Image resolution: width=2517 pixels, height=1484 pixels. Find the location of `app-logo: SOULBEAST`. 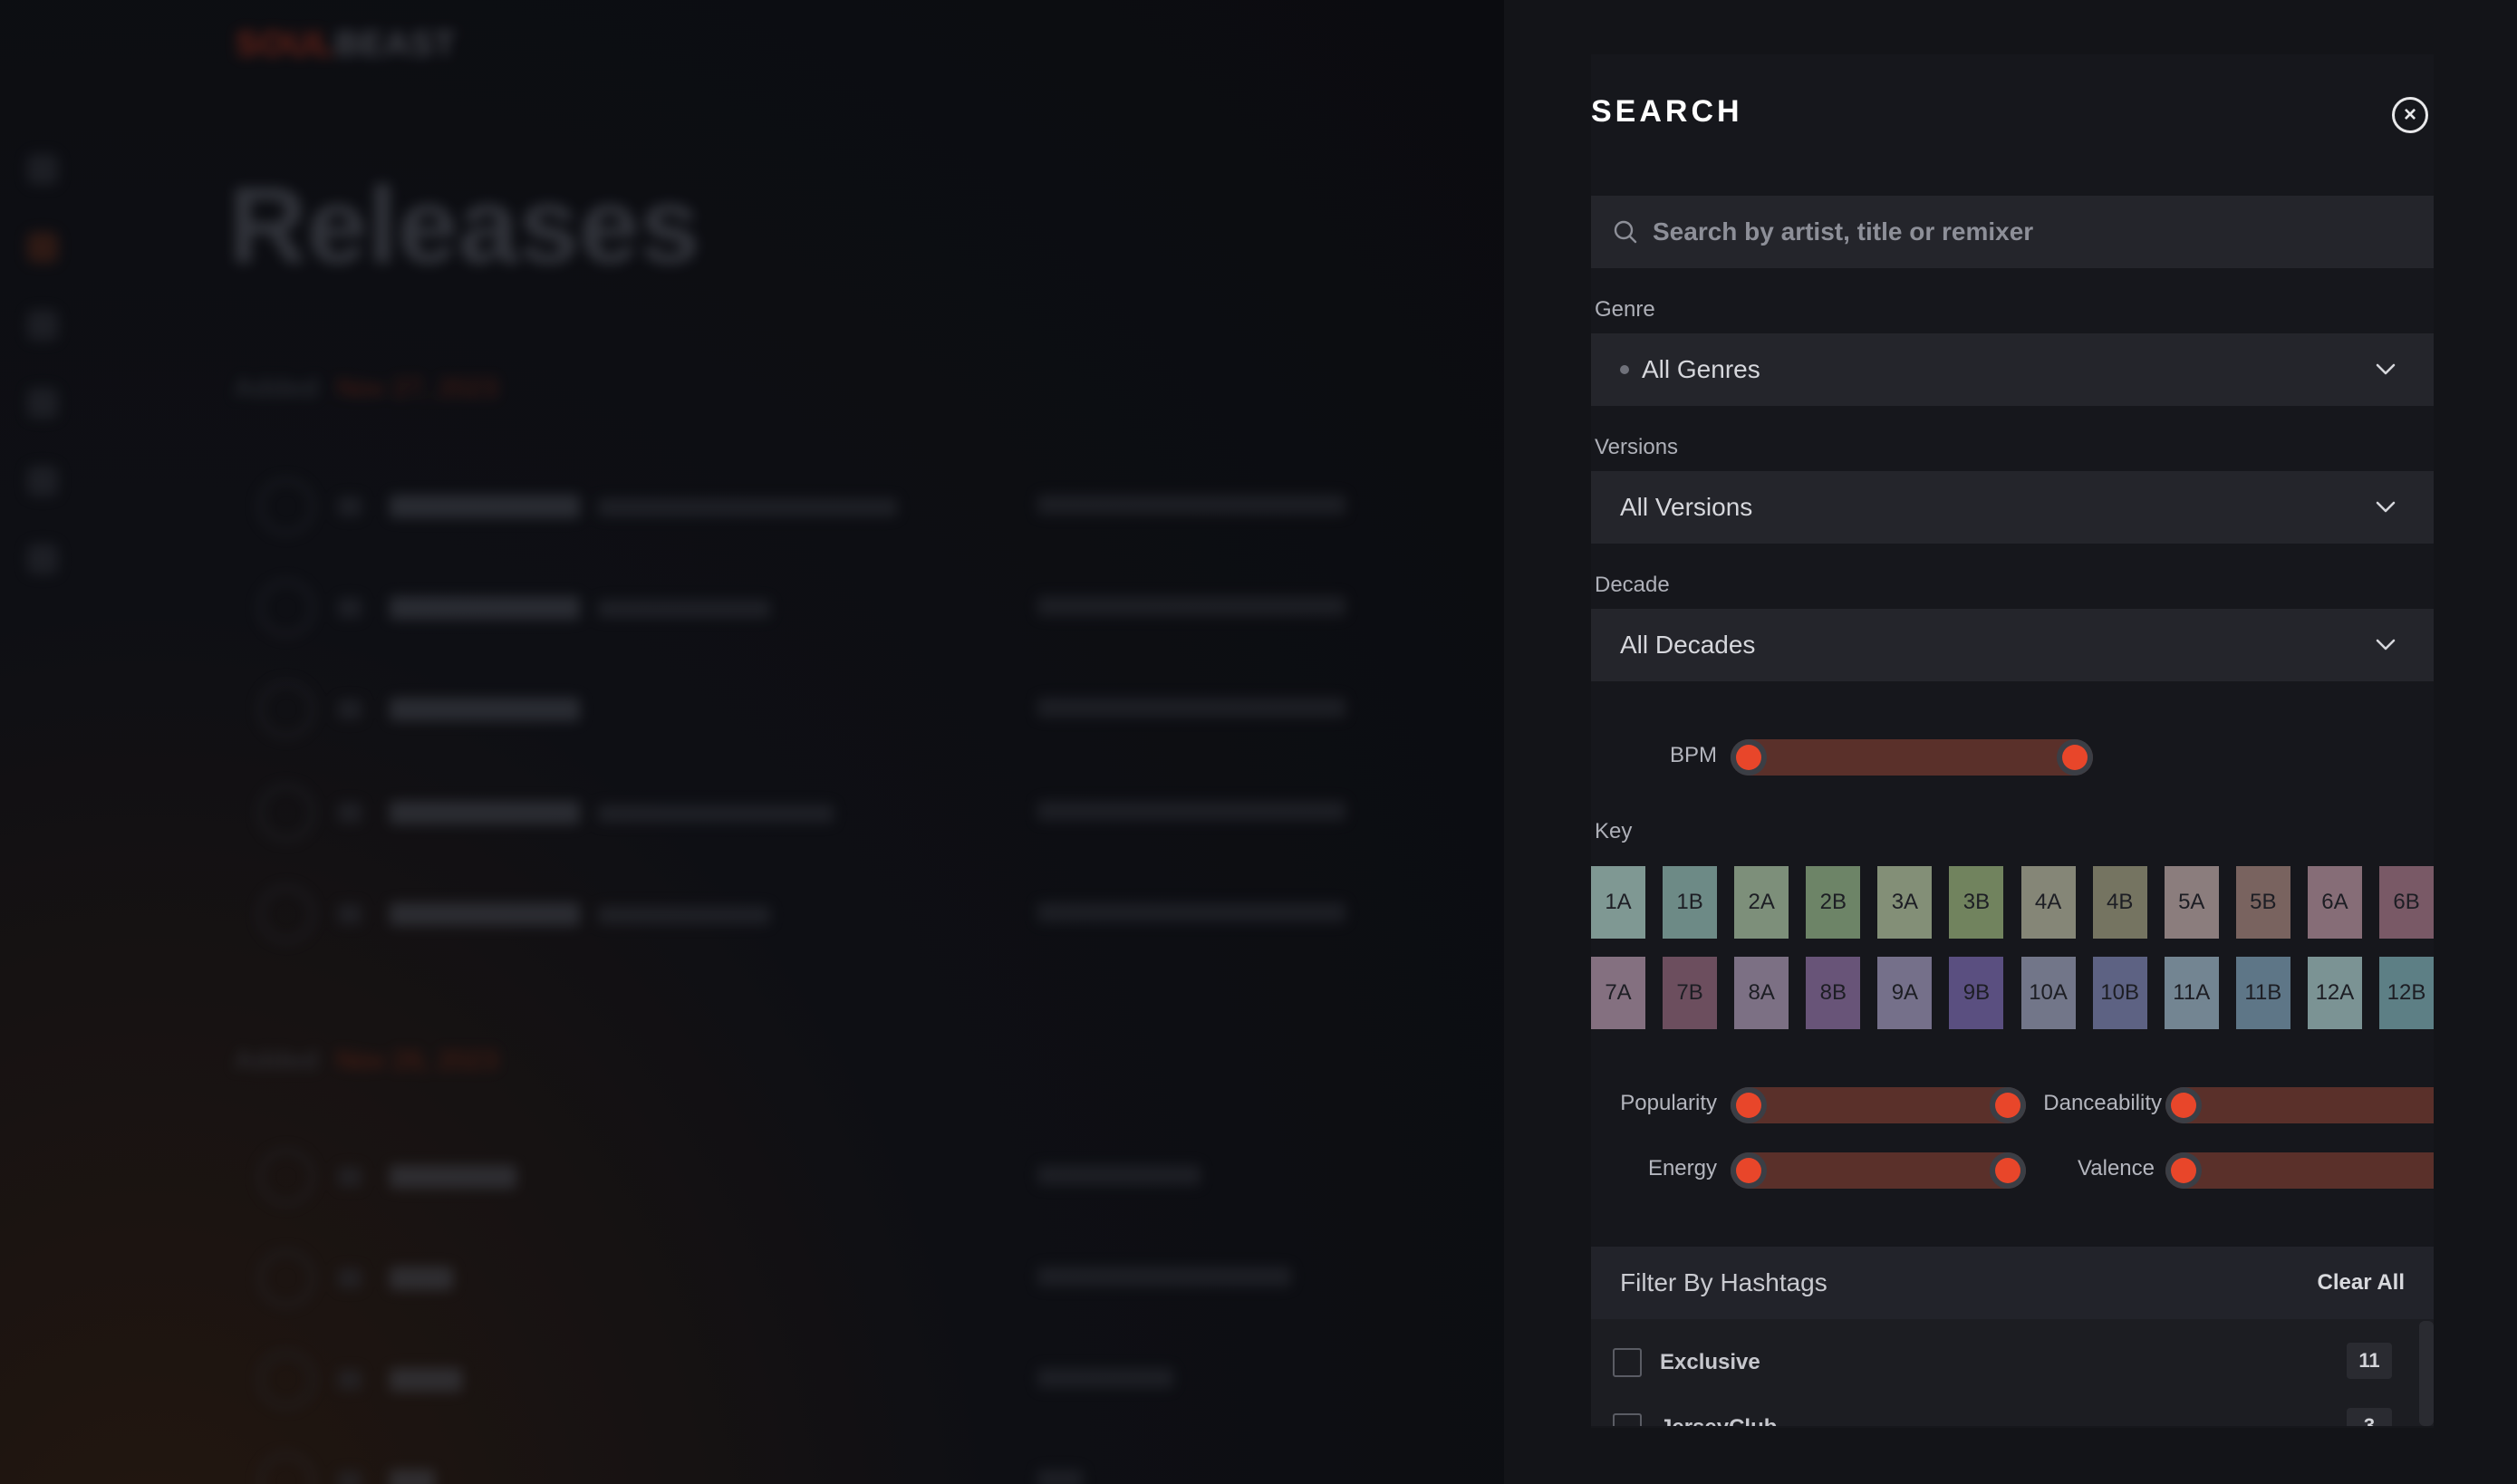

app-logo: SOULBEAST is located at coordinates (346, 45).